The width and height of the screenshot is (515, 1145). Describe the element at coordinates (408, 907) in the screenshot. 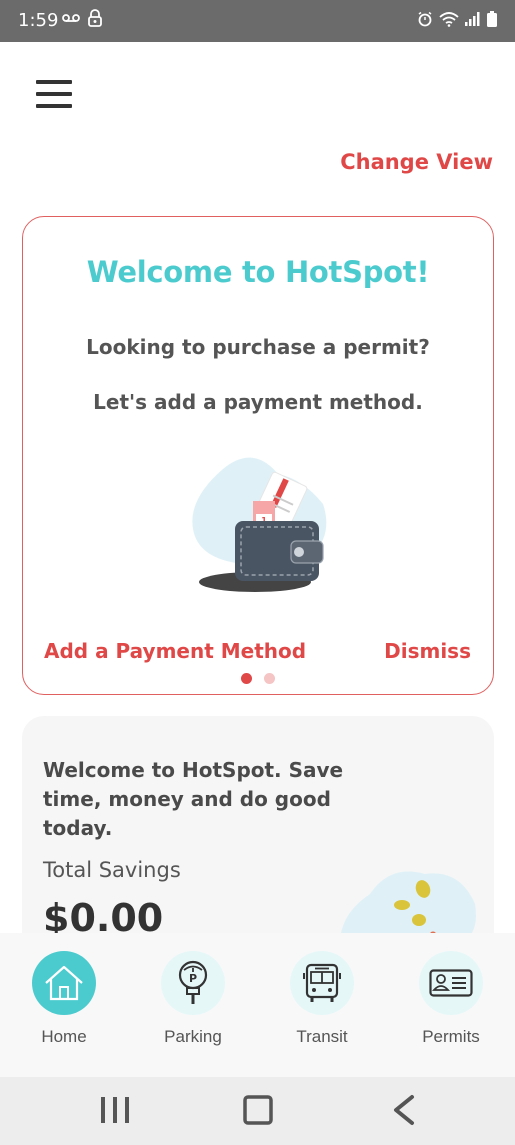

I see `coins-illustration` at that location.